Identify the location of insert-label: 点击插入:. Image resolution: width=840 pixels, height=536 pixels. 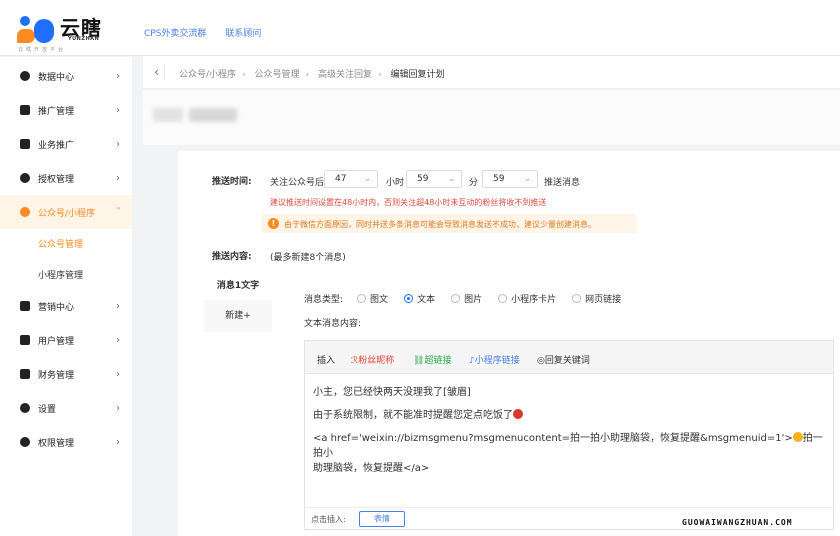
(328, 519).